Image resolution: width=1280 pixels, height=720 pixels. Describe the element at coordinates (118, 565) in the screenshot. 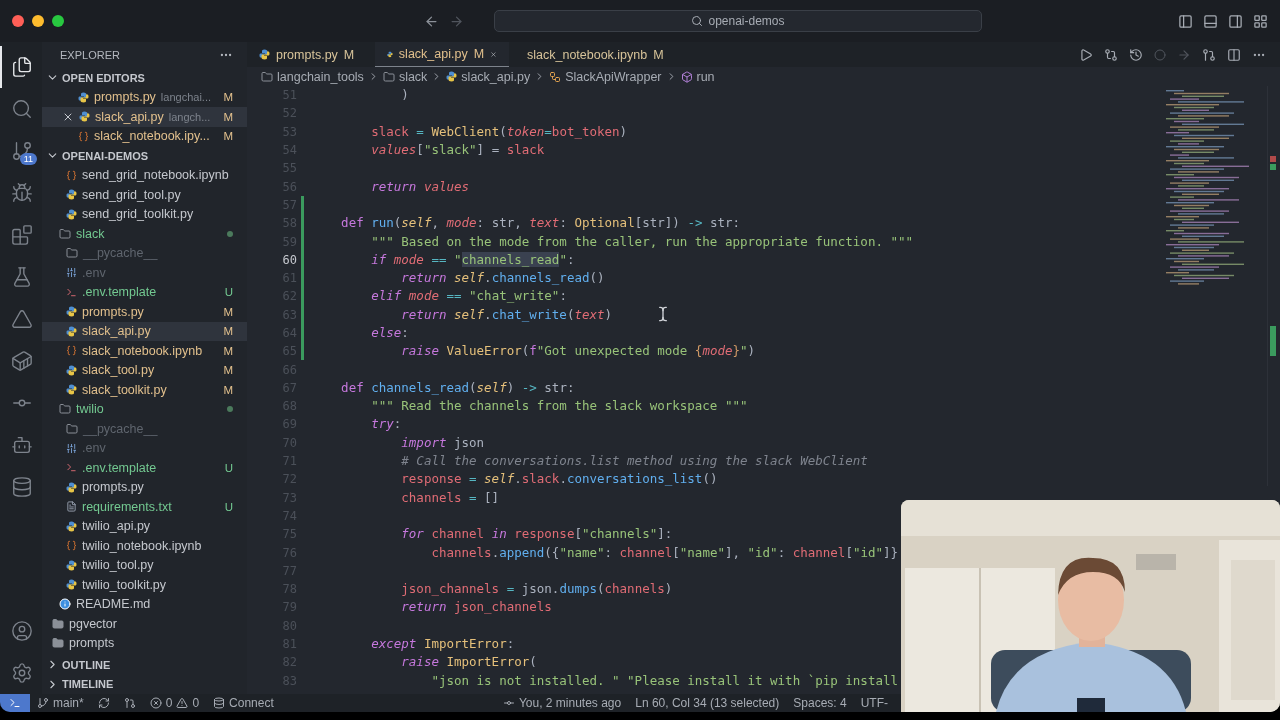

I see `file-name: twilio_tool.py` at that location.